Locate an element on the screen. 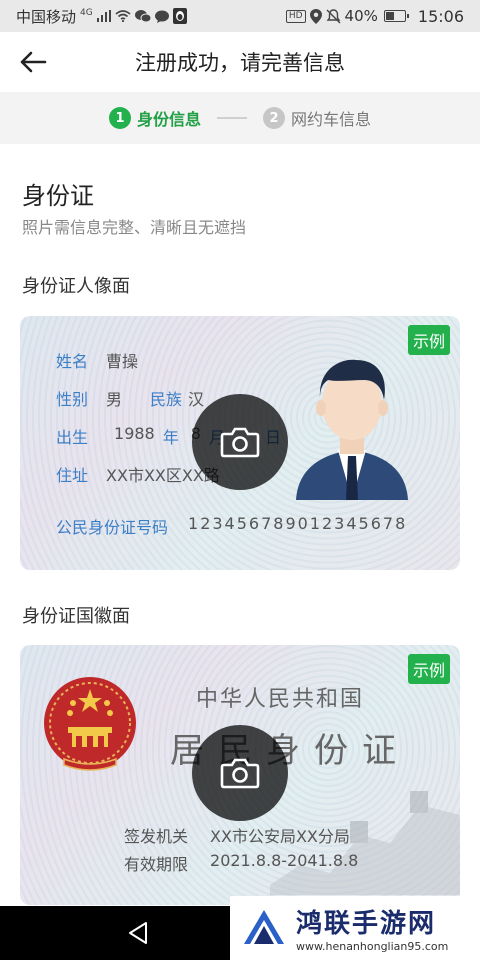 This screenshot has width=480, height=960. step-label: 身份信息 is located at coordinates (168, 119).